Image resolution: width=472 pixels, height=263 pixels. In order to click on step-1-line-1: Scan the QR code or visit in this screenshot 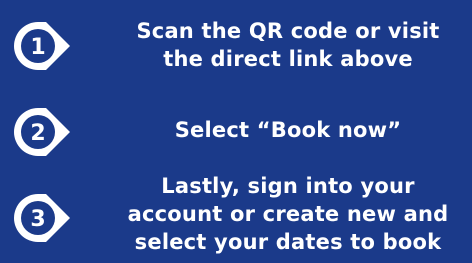, I will do `click(288, 31)`.